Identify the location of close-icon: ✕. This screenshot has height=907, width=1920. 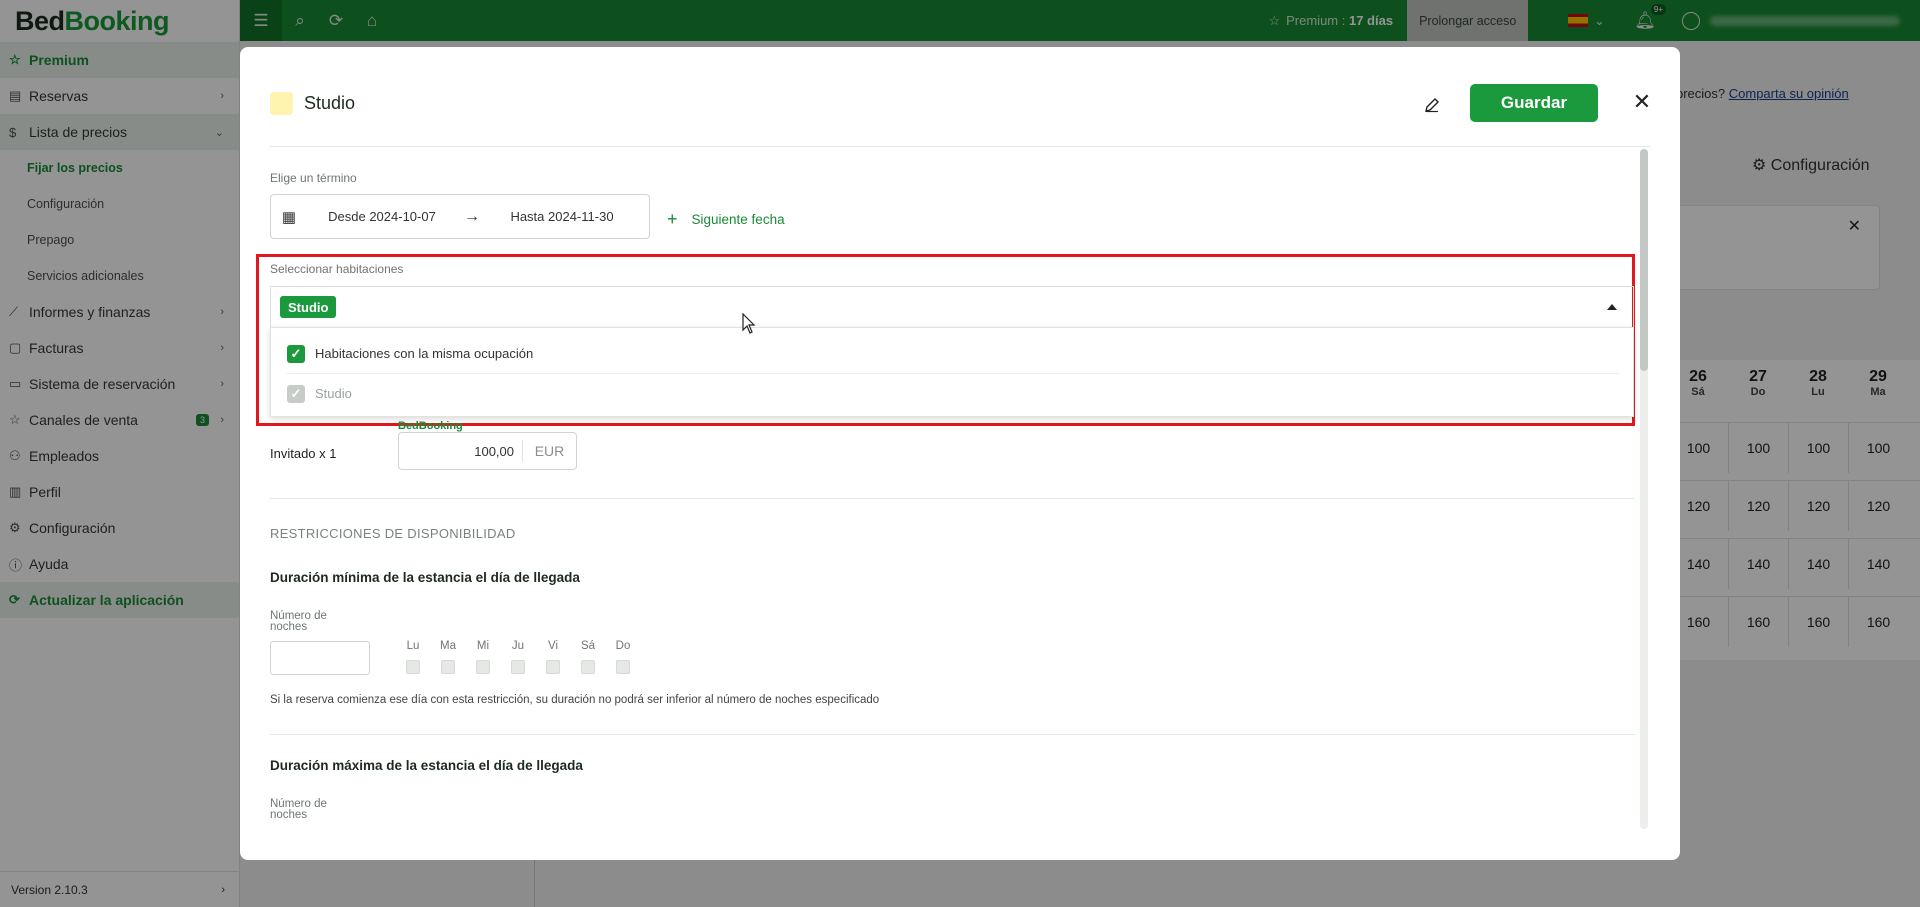
(1642, 101).